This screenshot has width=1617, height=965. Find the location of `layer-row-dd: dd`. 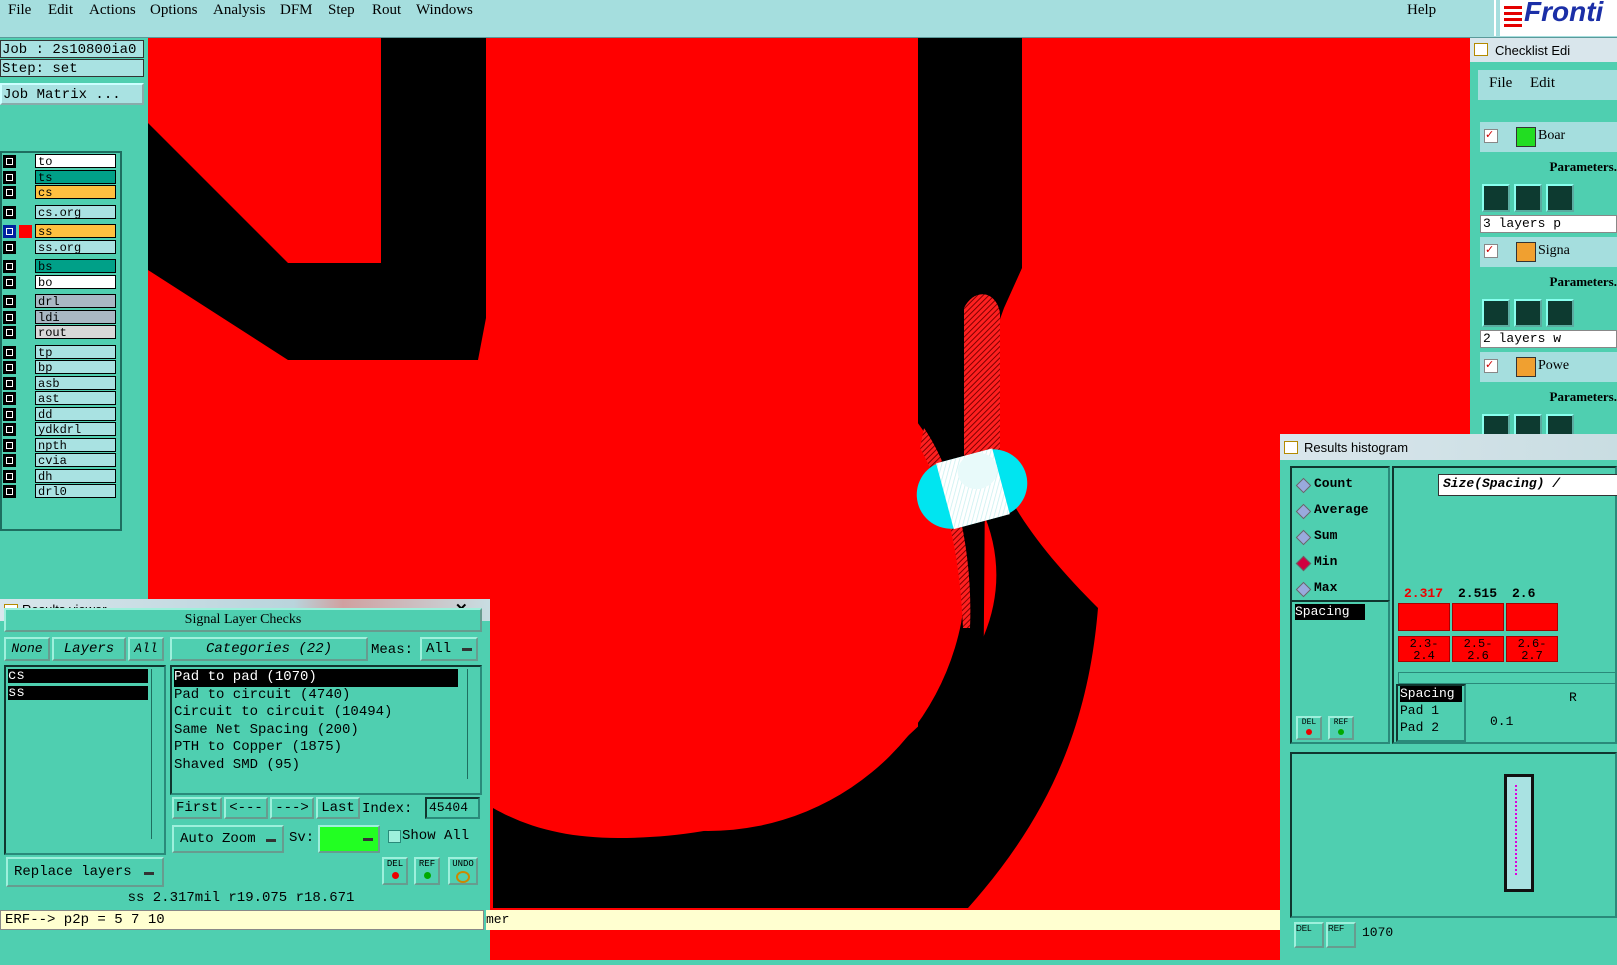

layer-row-dd: dd is located at coordinates (59, 414).